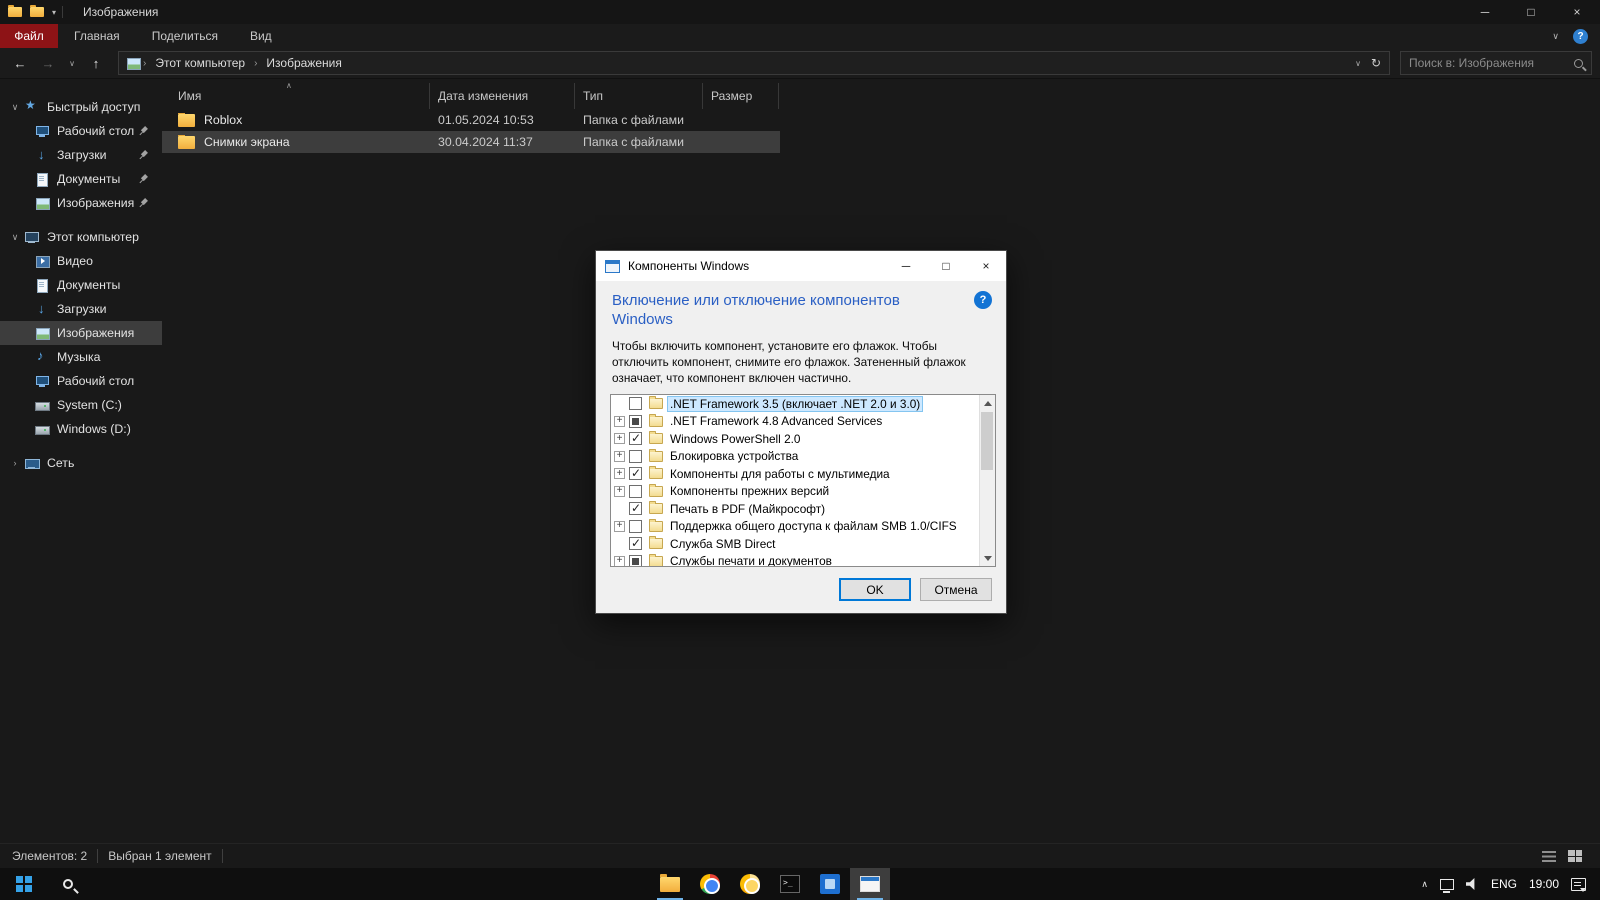  Describe the element at coordinates (81, 131) in the screenshot. I see `sidebar-item-desktop-pinned: Рабочий стол` at that location.